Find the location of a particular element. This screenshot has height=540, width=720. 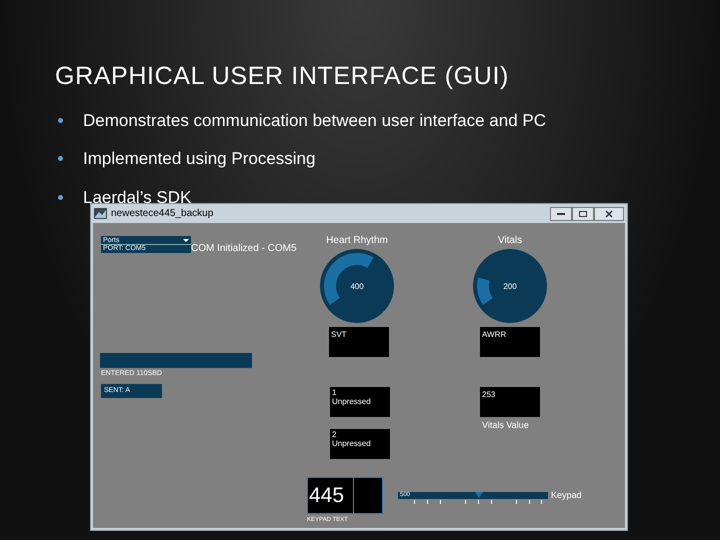

window-title: newestece445_backup is located at coordinates (162, 214).